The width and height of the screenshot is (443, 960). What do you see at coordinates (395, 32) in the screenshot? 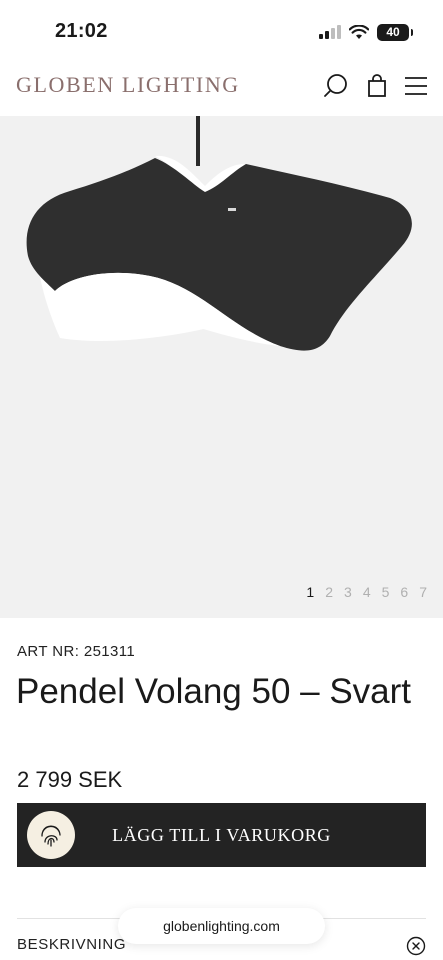
I see `battery-icon: 40` at bounding box center [395, 32].